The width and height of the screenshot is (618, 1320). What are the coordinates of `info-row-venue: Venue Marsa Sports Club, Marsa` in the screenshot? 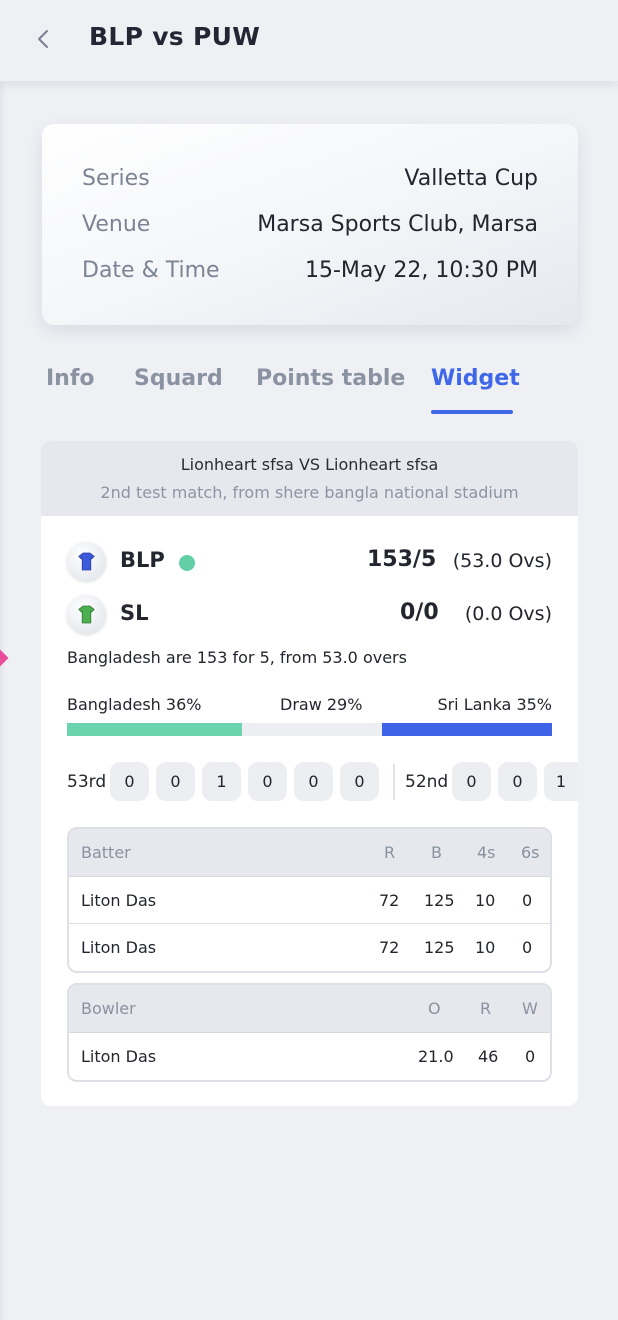 It's located at (310, 224).